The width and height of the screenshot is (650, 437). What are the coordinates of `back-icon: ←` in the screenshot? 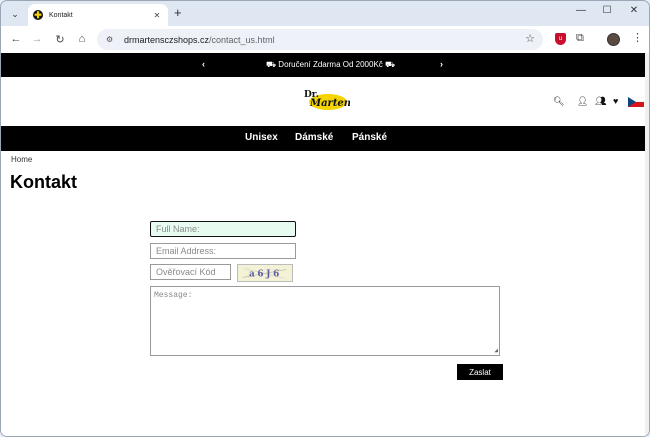 It's located at (16, 39).